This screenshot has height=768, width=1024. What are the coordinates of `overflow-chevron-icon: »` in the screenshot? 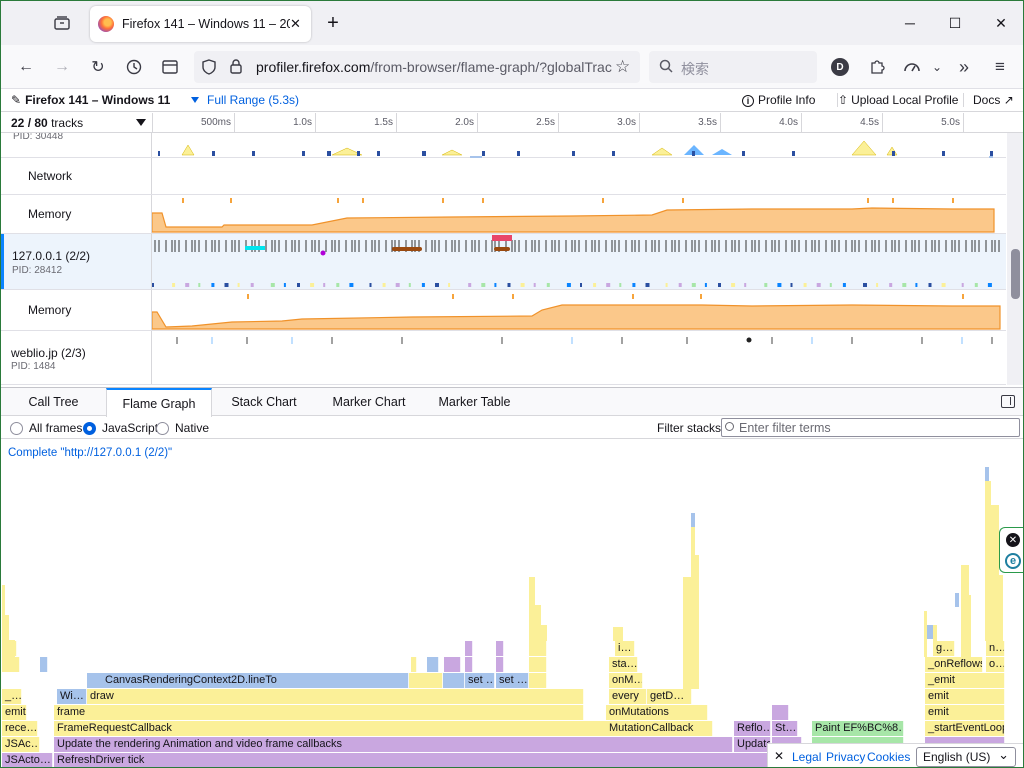 It's located at (964, 67).